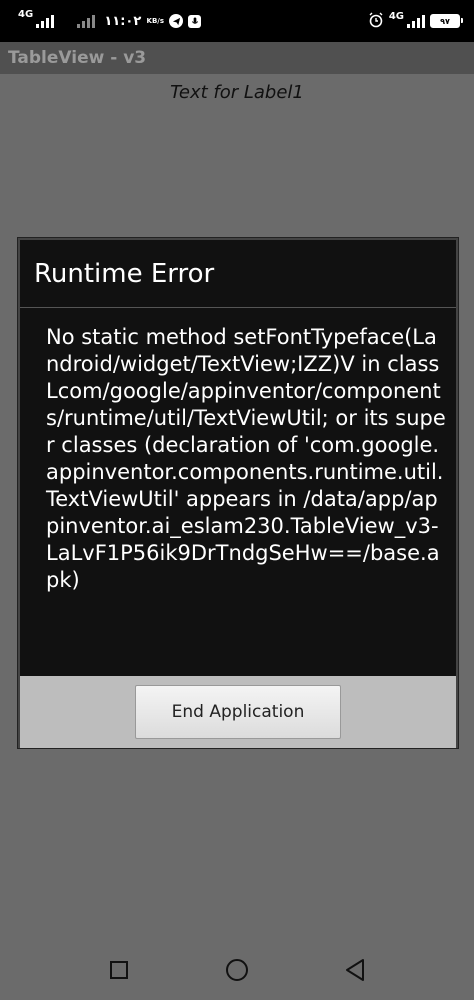  What do you see at coordinates (26, 14) in the screenshot?
I see `network-type-1: 4G` at bounding box center [26, 14].